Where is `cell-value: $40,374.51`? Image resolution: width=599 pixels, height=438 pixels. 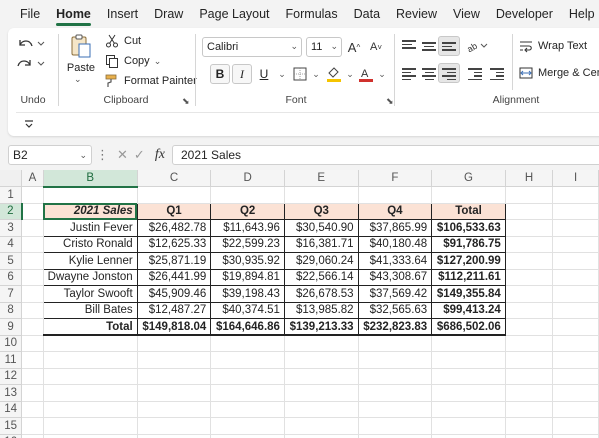 cell-value: $40,374.51 is located at coordinates (247, 310).